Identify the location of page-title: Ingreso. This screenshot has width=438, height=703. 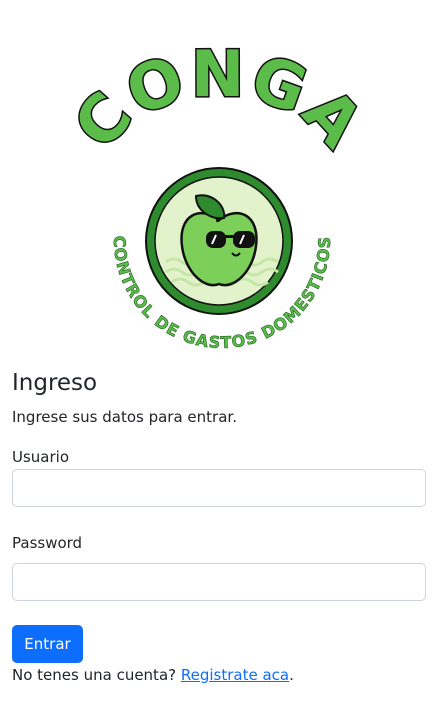
(55, 383).